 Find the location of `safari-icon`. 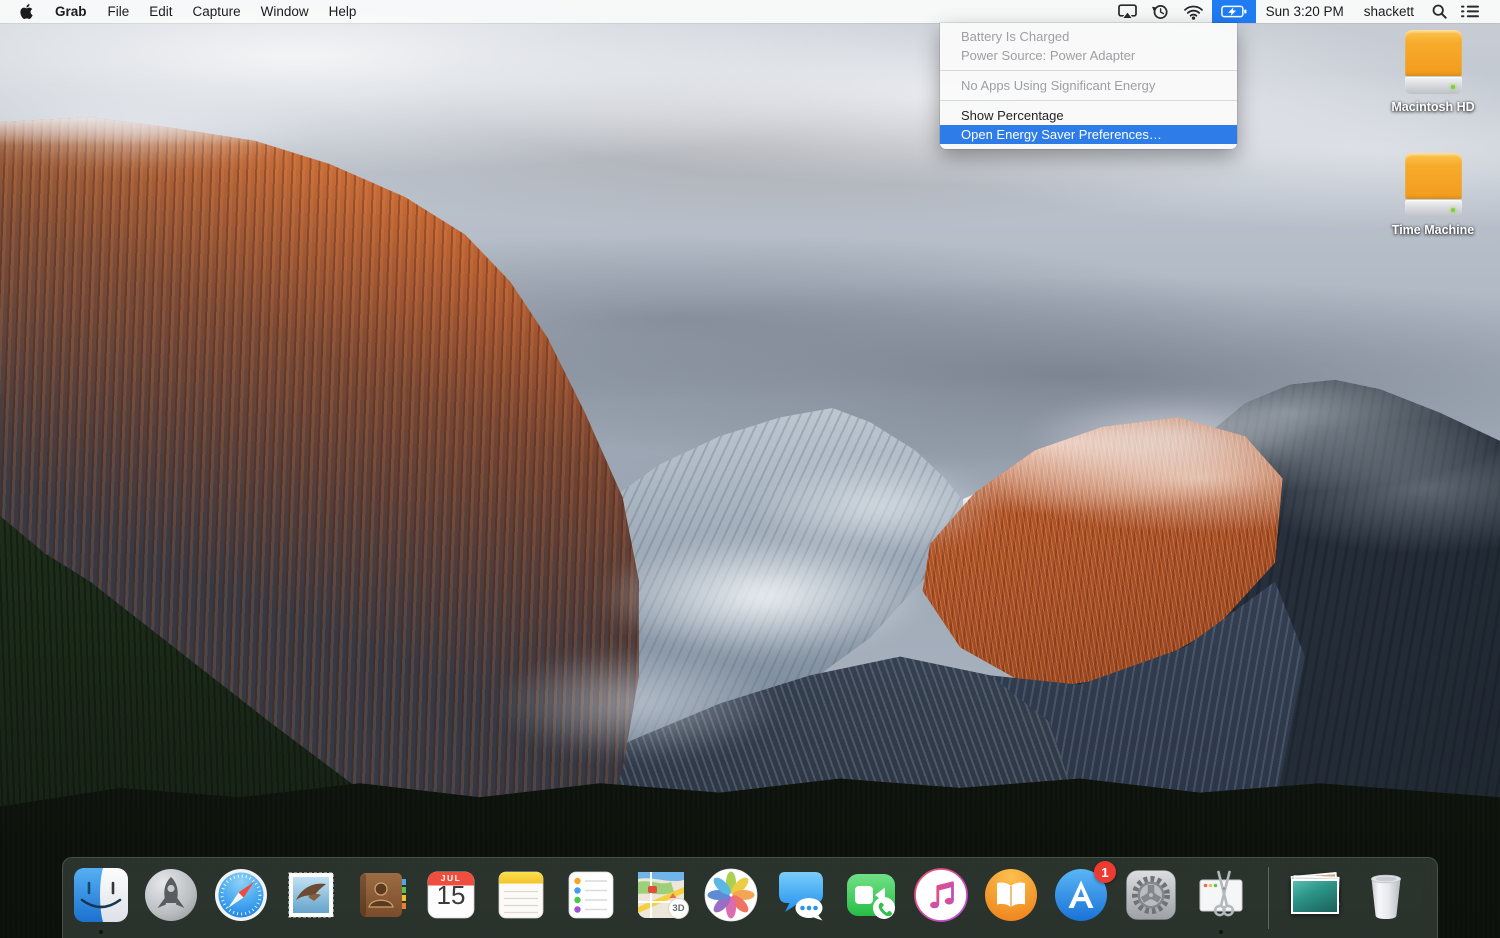

safari-icon is located at coordinates (241, 895).